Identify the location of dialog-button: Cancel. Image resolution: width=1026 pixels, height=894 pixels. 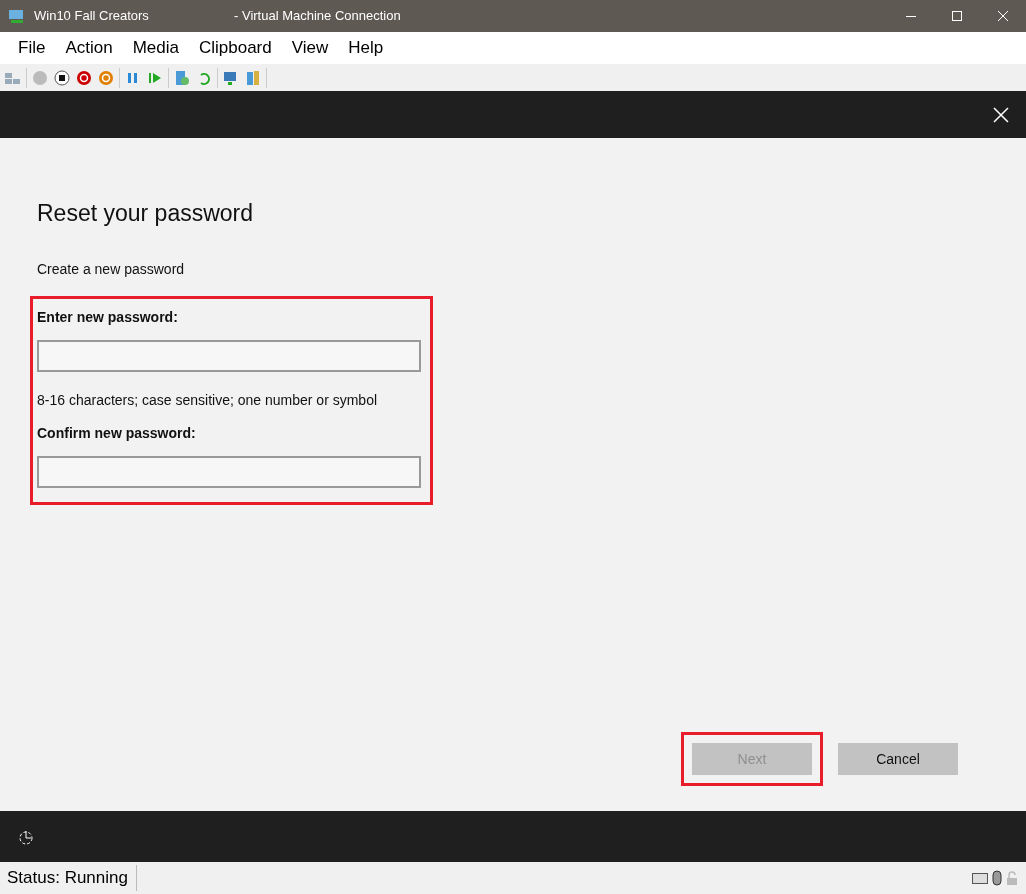
(898, 759).